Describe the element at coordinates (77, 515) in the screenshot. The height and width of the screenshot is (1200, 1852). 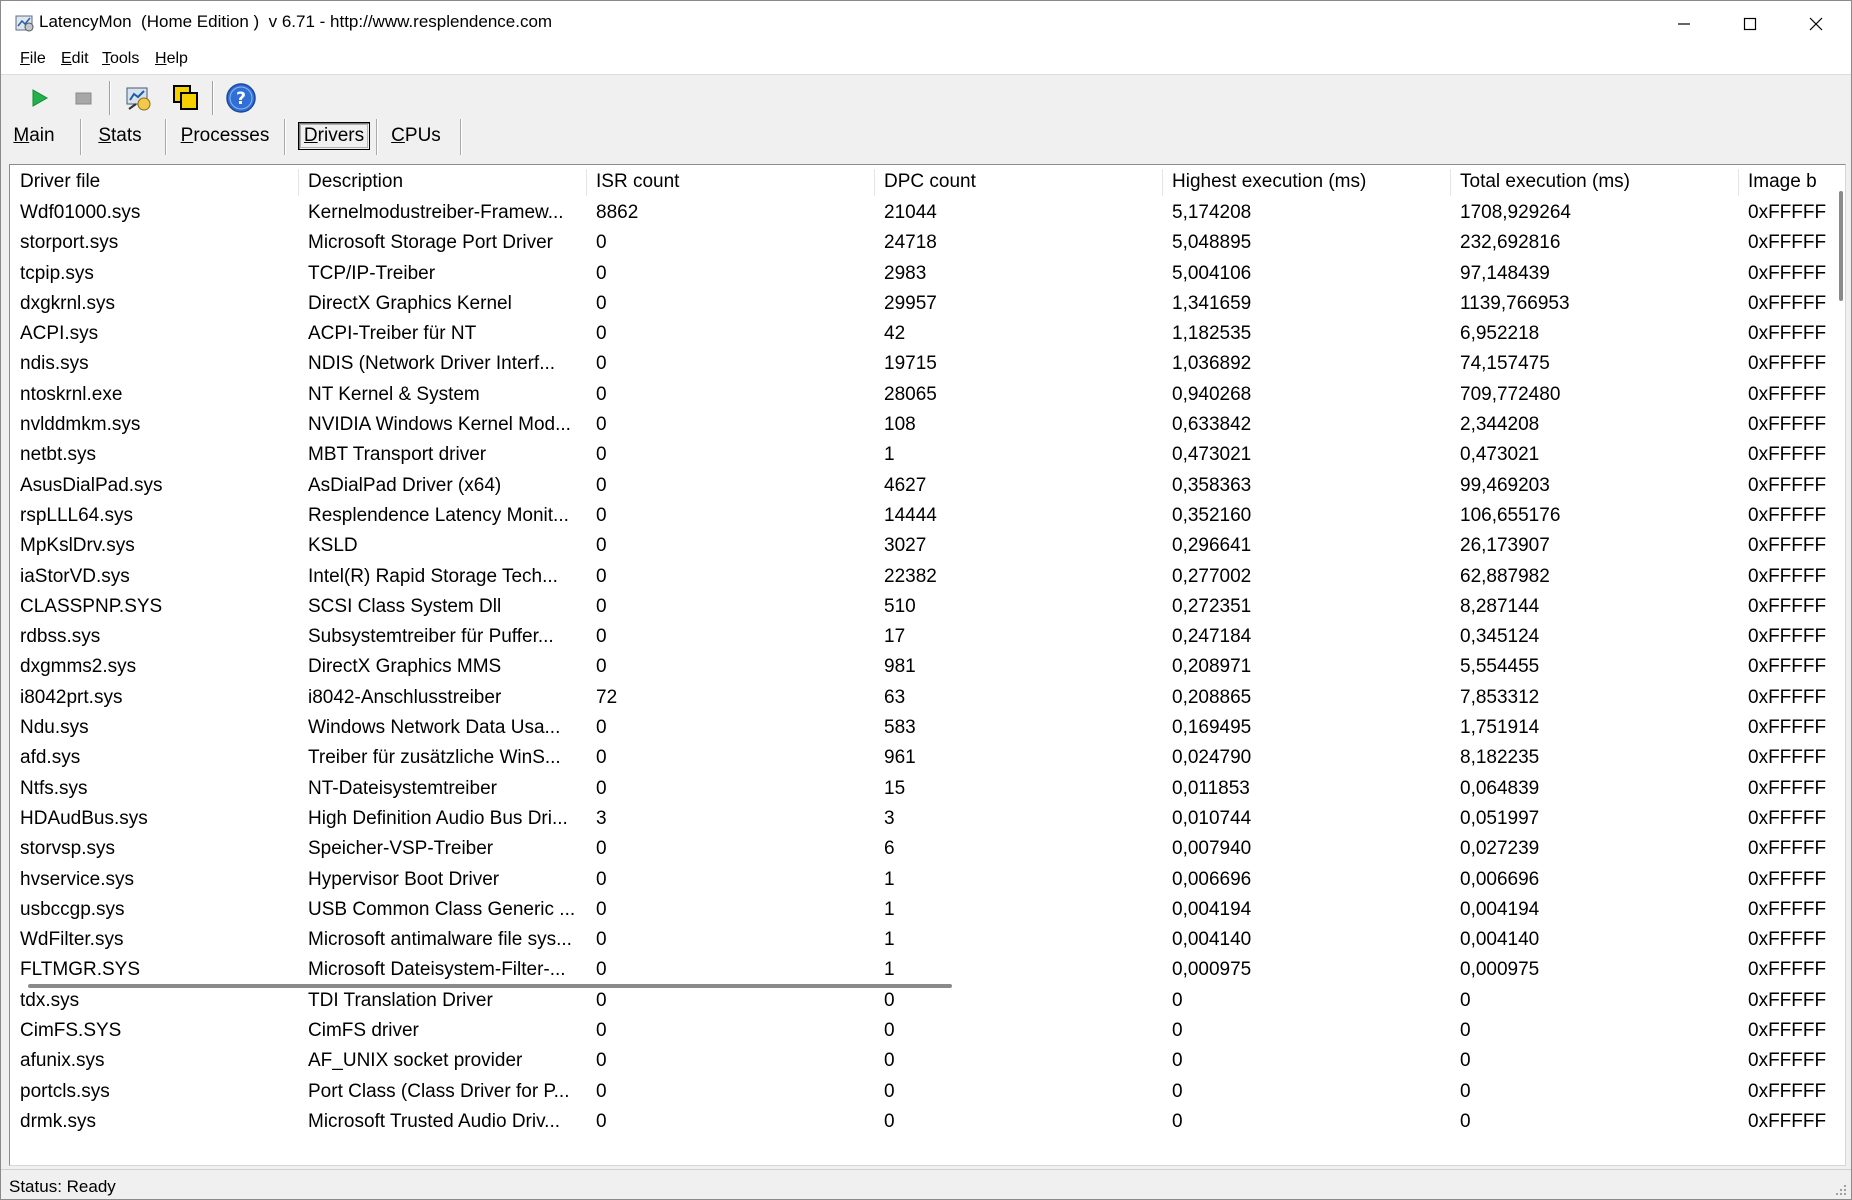
I see `cell-driver-file: rspLLL64.sys` at that location.